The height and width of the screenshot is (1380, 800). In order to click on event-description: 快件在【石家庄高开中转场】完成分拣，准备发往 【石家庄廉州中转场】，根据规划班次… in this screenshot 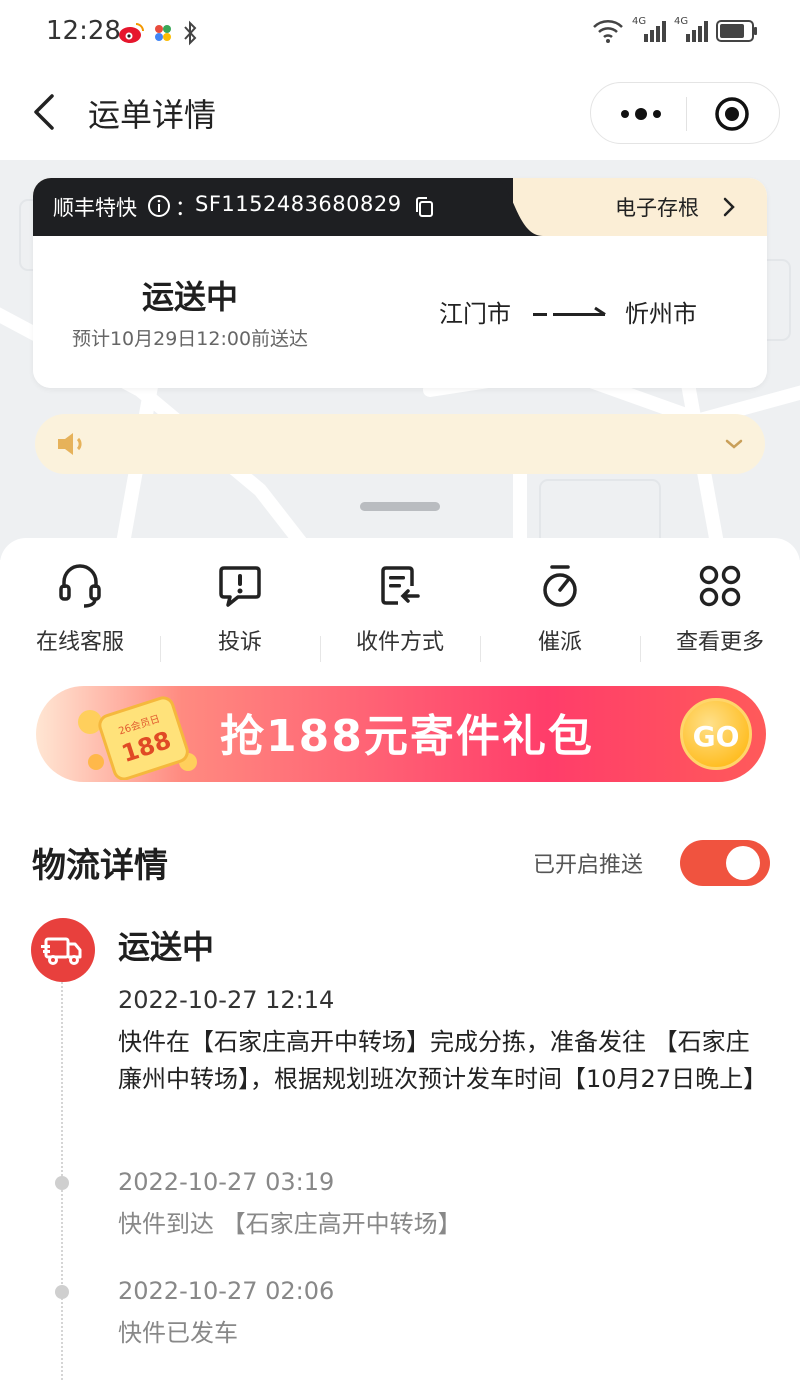, I will do `click(443, 1060)`.